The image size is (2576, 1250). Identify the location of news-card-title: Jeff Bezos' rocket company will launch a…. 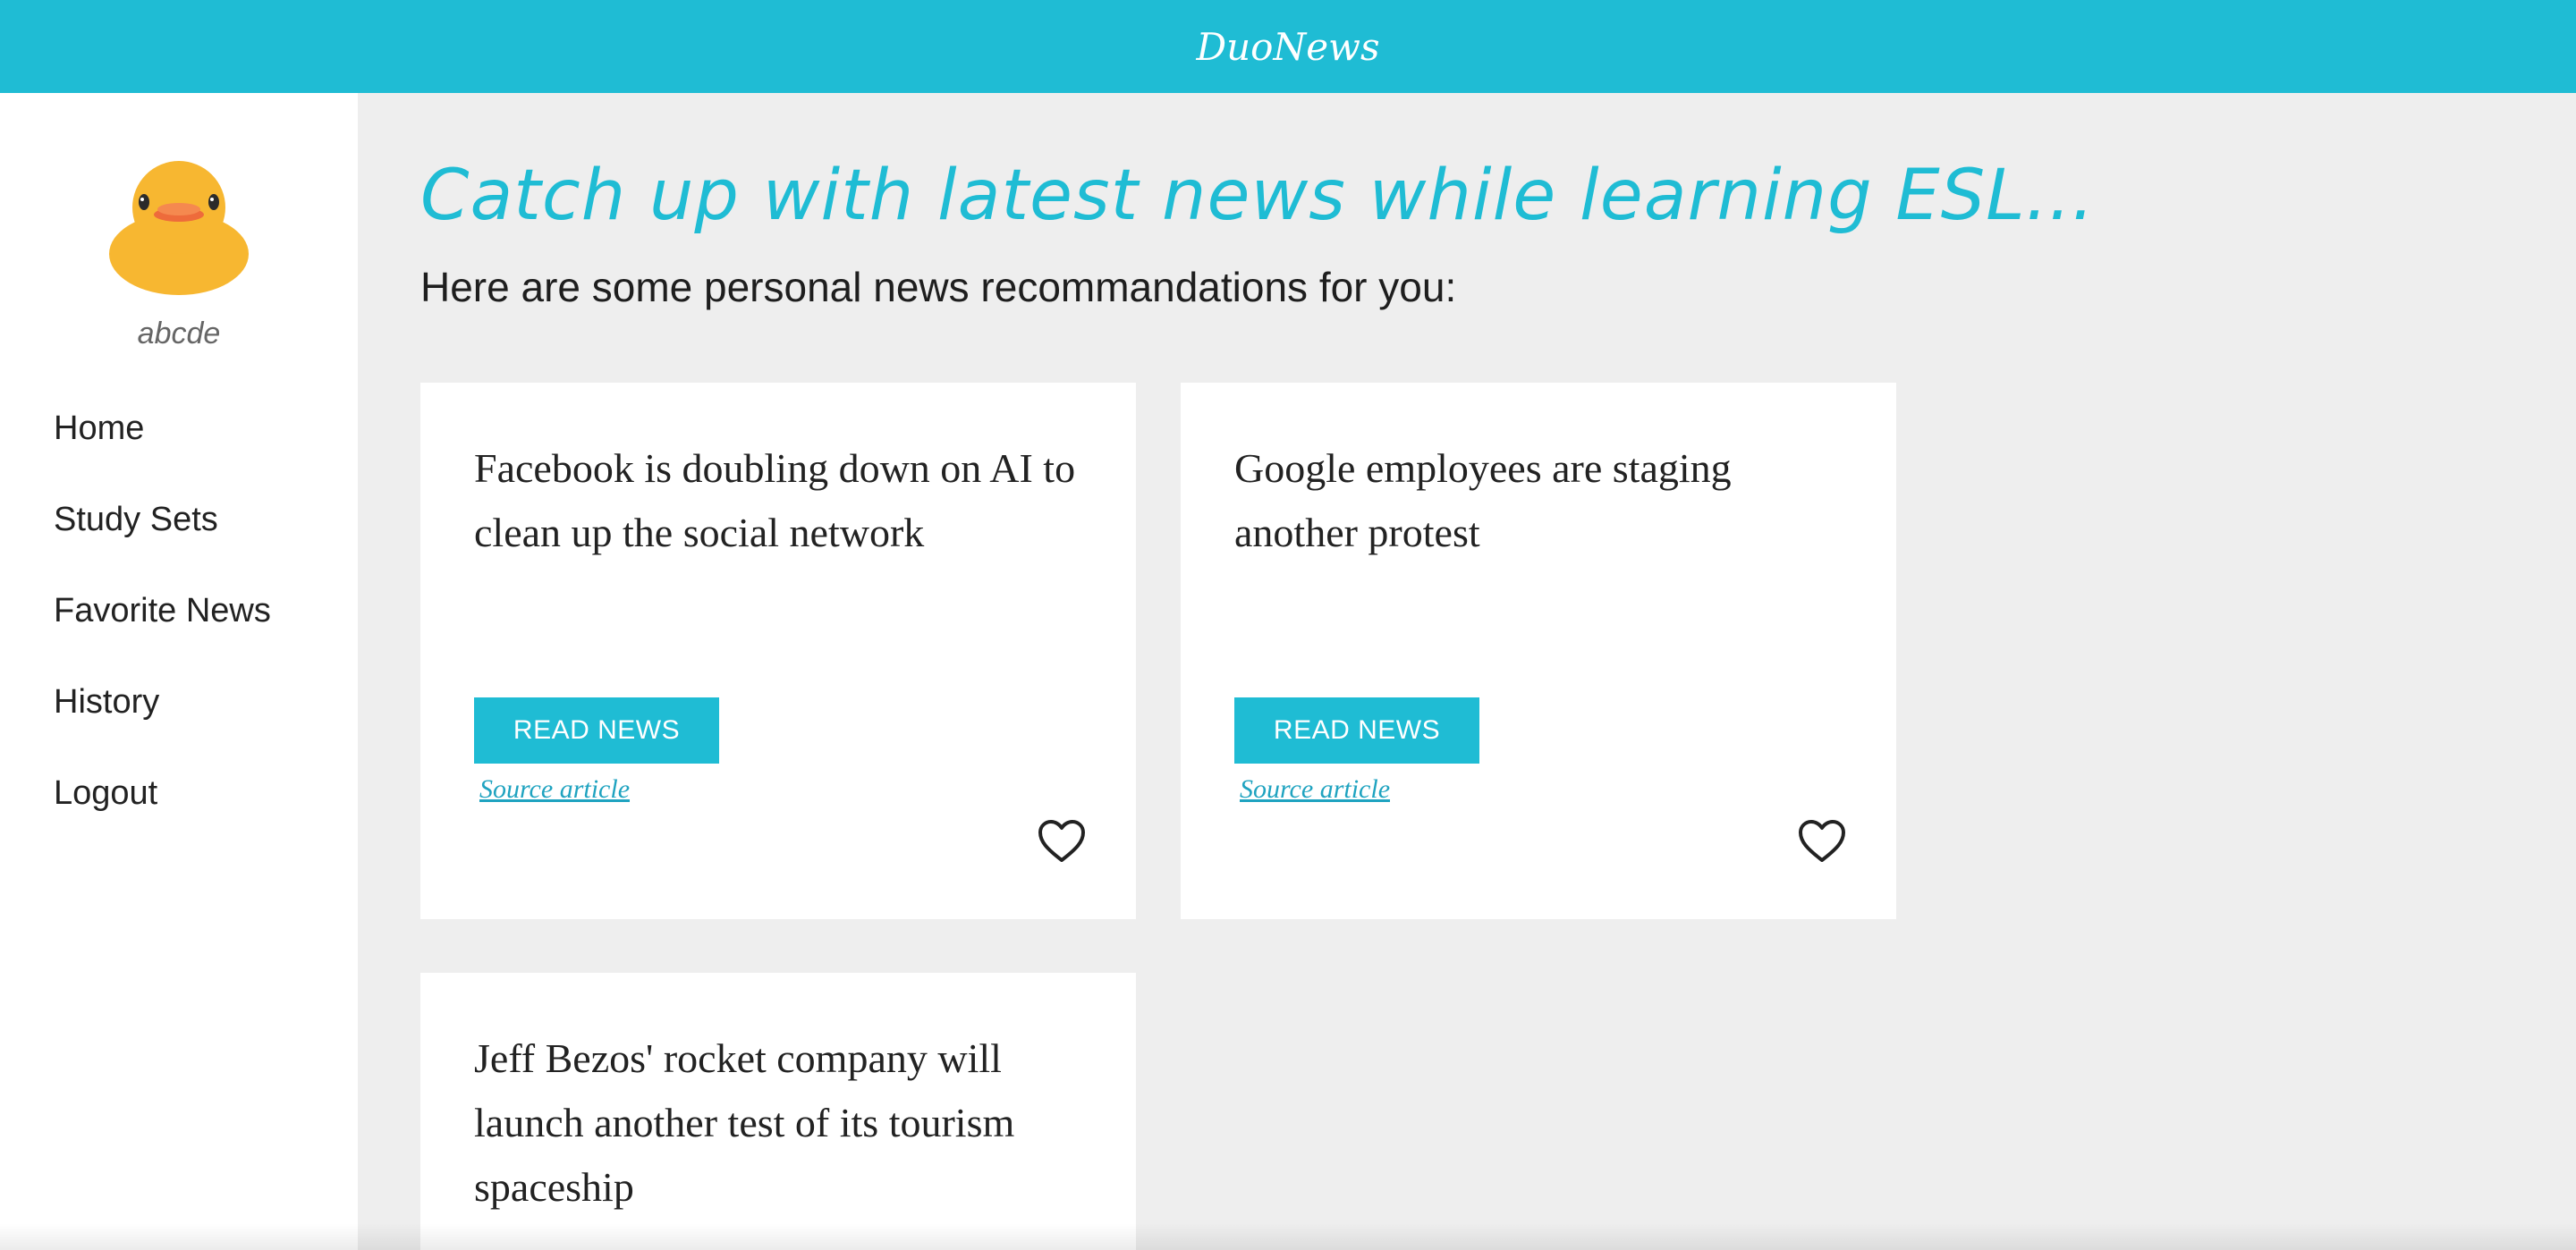
(744, 1122).